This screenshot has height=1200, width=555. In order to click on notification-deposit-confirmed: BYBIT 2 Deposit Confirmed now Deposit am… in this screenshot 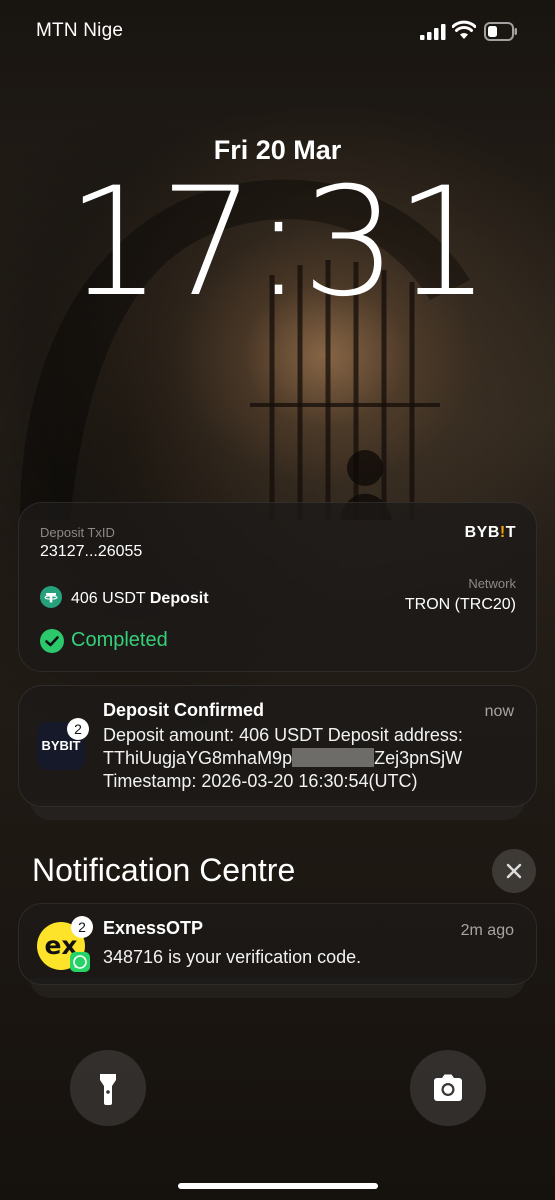, I will do `click(277, 746)`.